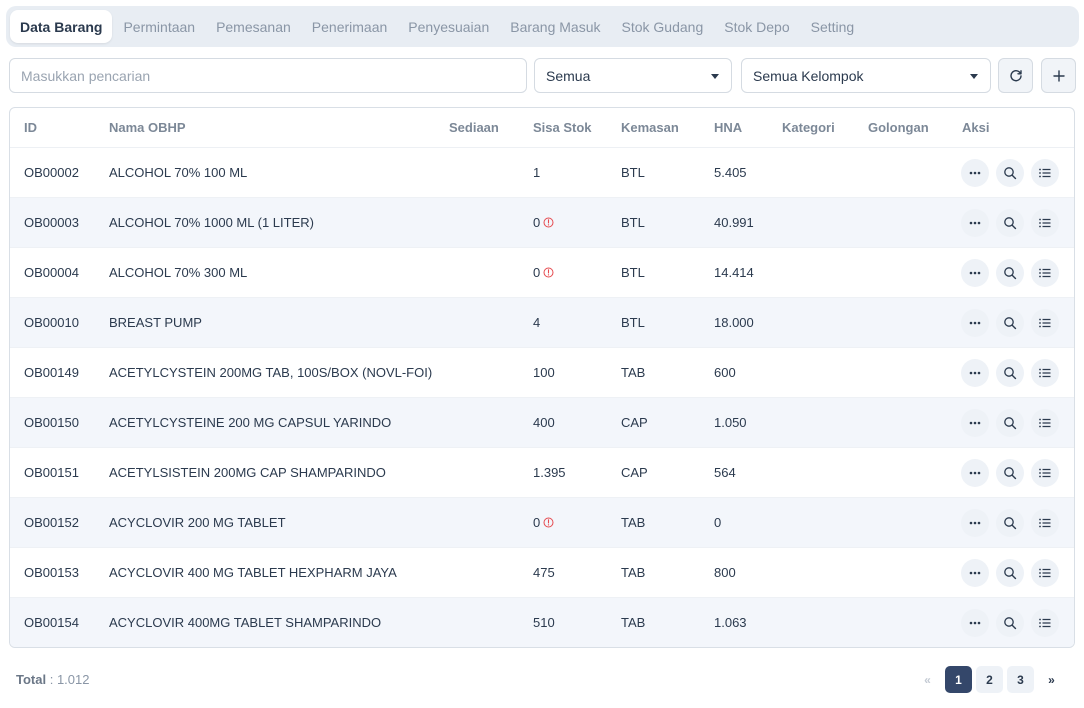  I want to click on header-golongan: Golongan, so click(898, 127).